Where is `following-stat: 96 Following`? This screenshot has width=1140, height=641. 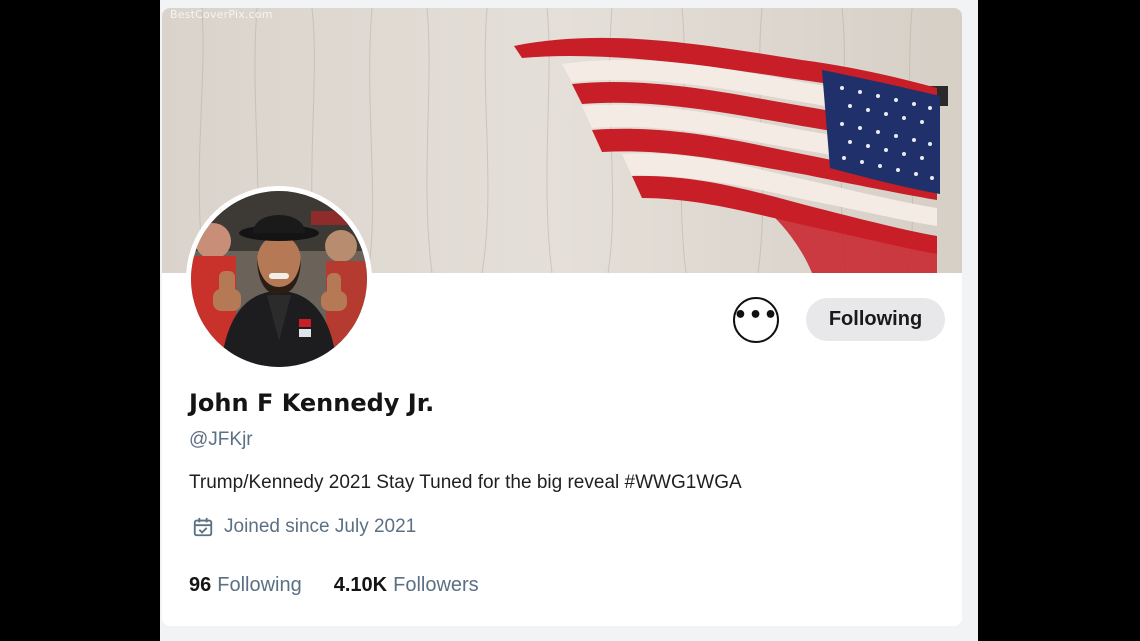
following-stat: 96 Following is located at coordinates (245, 585).